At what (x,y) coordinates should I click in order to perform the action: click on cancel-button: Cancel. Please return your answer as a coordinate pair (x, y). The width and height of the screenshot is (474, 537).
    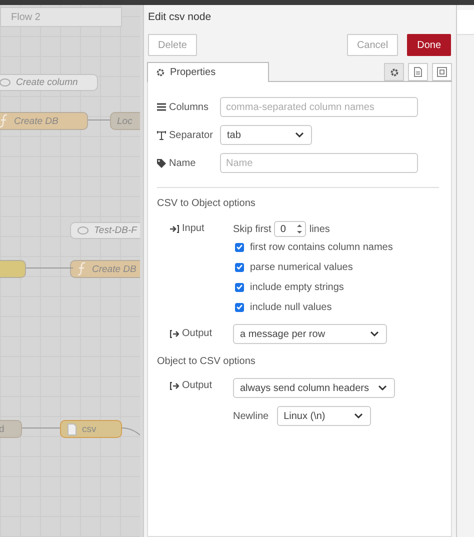
    Looking at the image, I should click on (372, 45).